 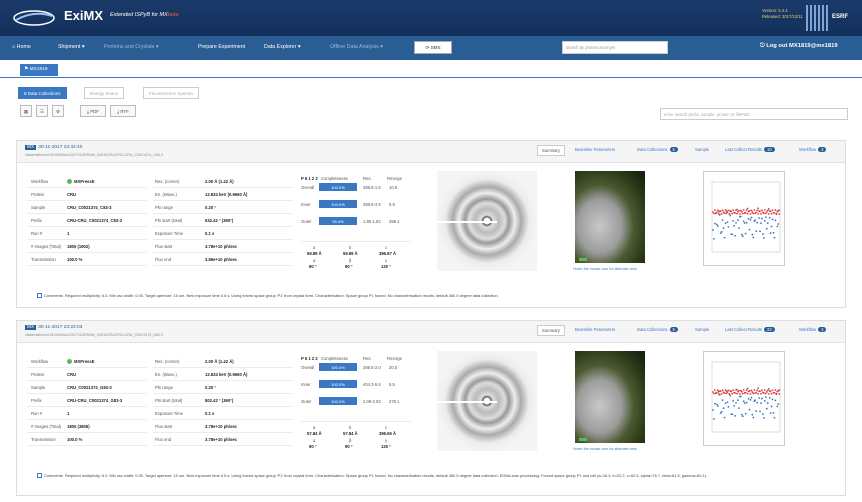 I want to click on logout-link: ⎋ Log out MX1819@mx1819, so click(x=799, y=46).